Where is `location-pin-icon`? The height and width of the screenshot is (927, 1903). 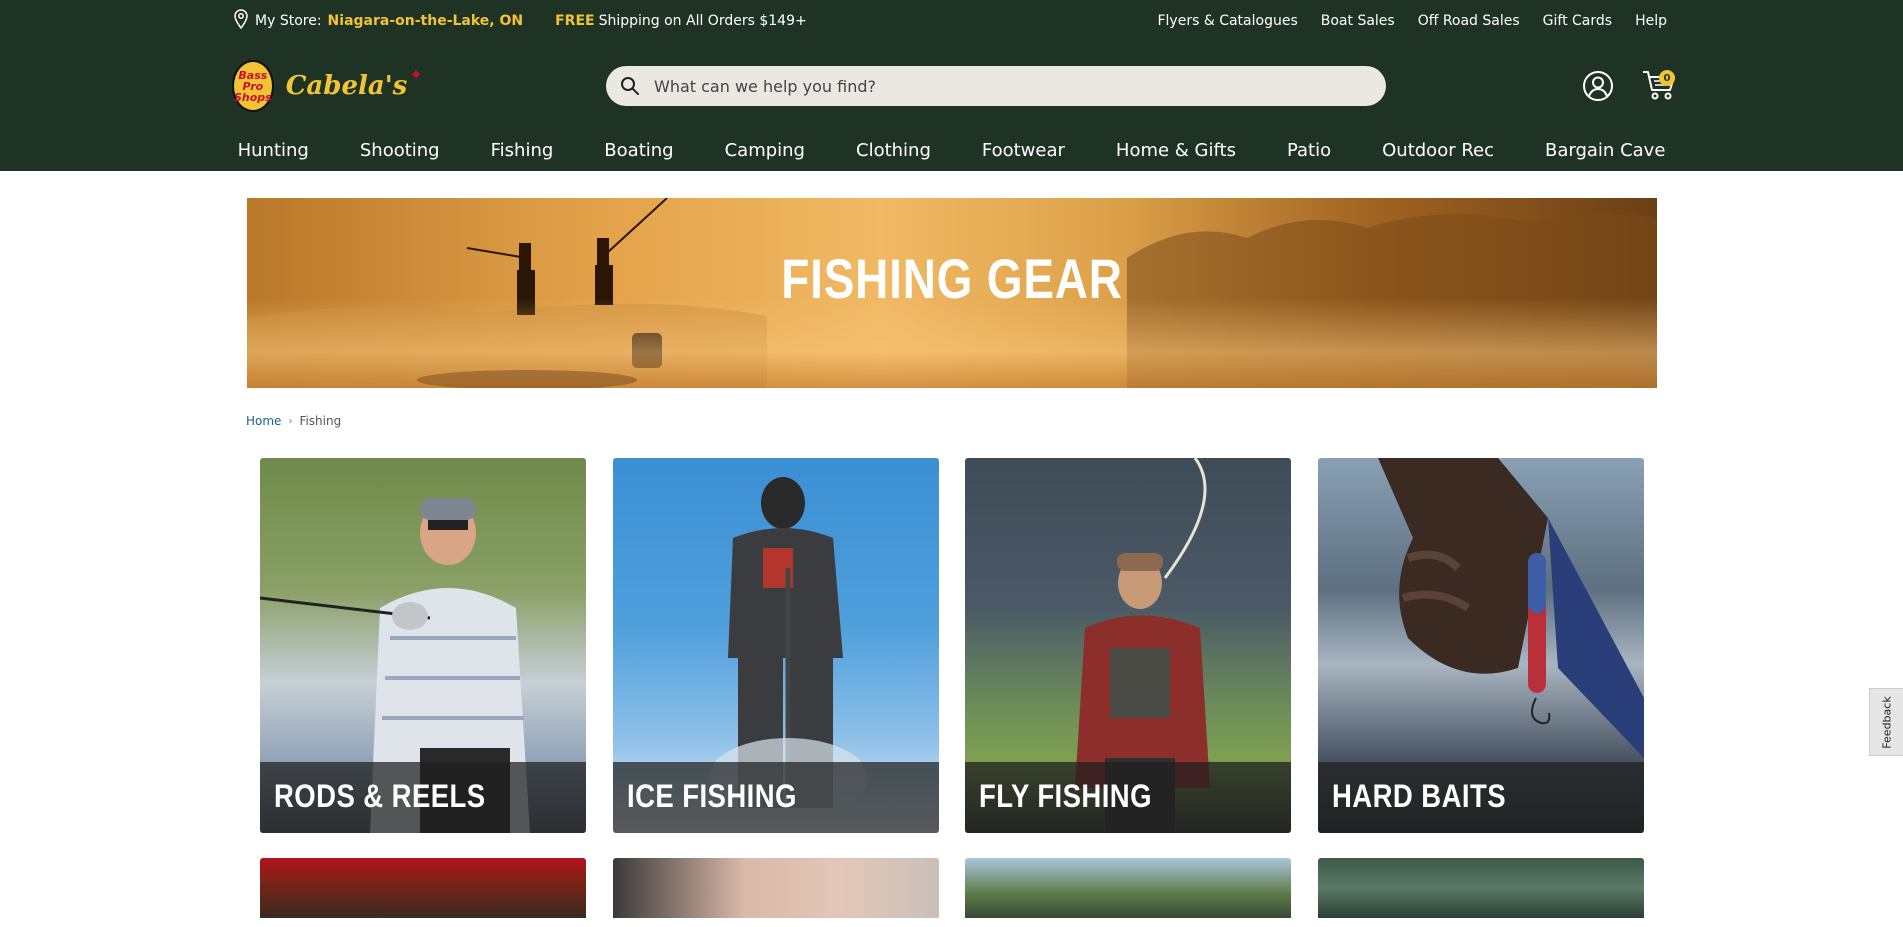 location-pin-icon is located at coordinates (241, 21).